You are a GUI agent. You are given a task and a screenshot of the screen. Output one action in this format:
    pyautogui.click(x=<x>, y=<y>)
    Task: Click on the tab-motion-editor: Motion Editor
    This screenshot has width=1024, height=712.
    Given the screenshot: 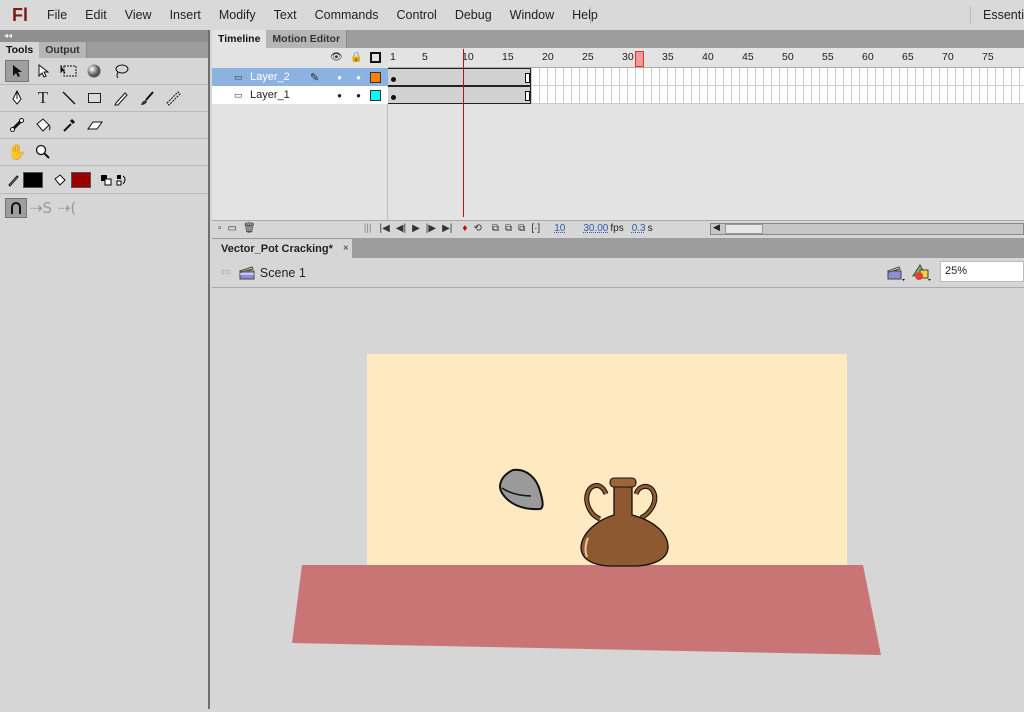 What is the action you would take?
    pyautogui.click(x=307, y=39)
    